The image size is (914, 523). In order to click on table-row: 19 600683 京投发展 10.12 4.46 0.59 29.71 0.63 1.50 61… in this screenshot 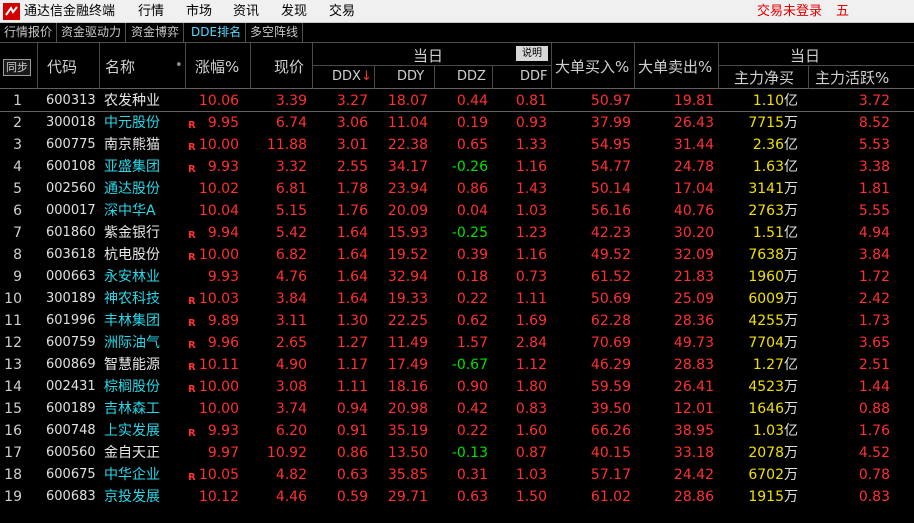, I will do `click(457, 497)`.